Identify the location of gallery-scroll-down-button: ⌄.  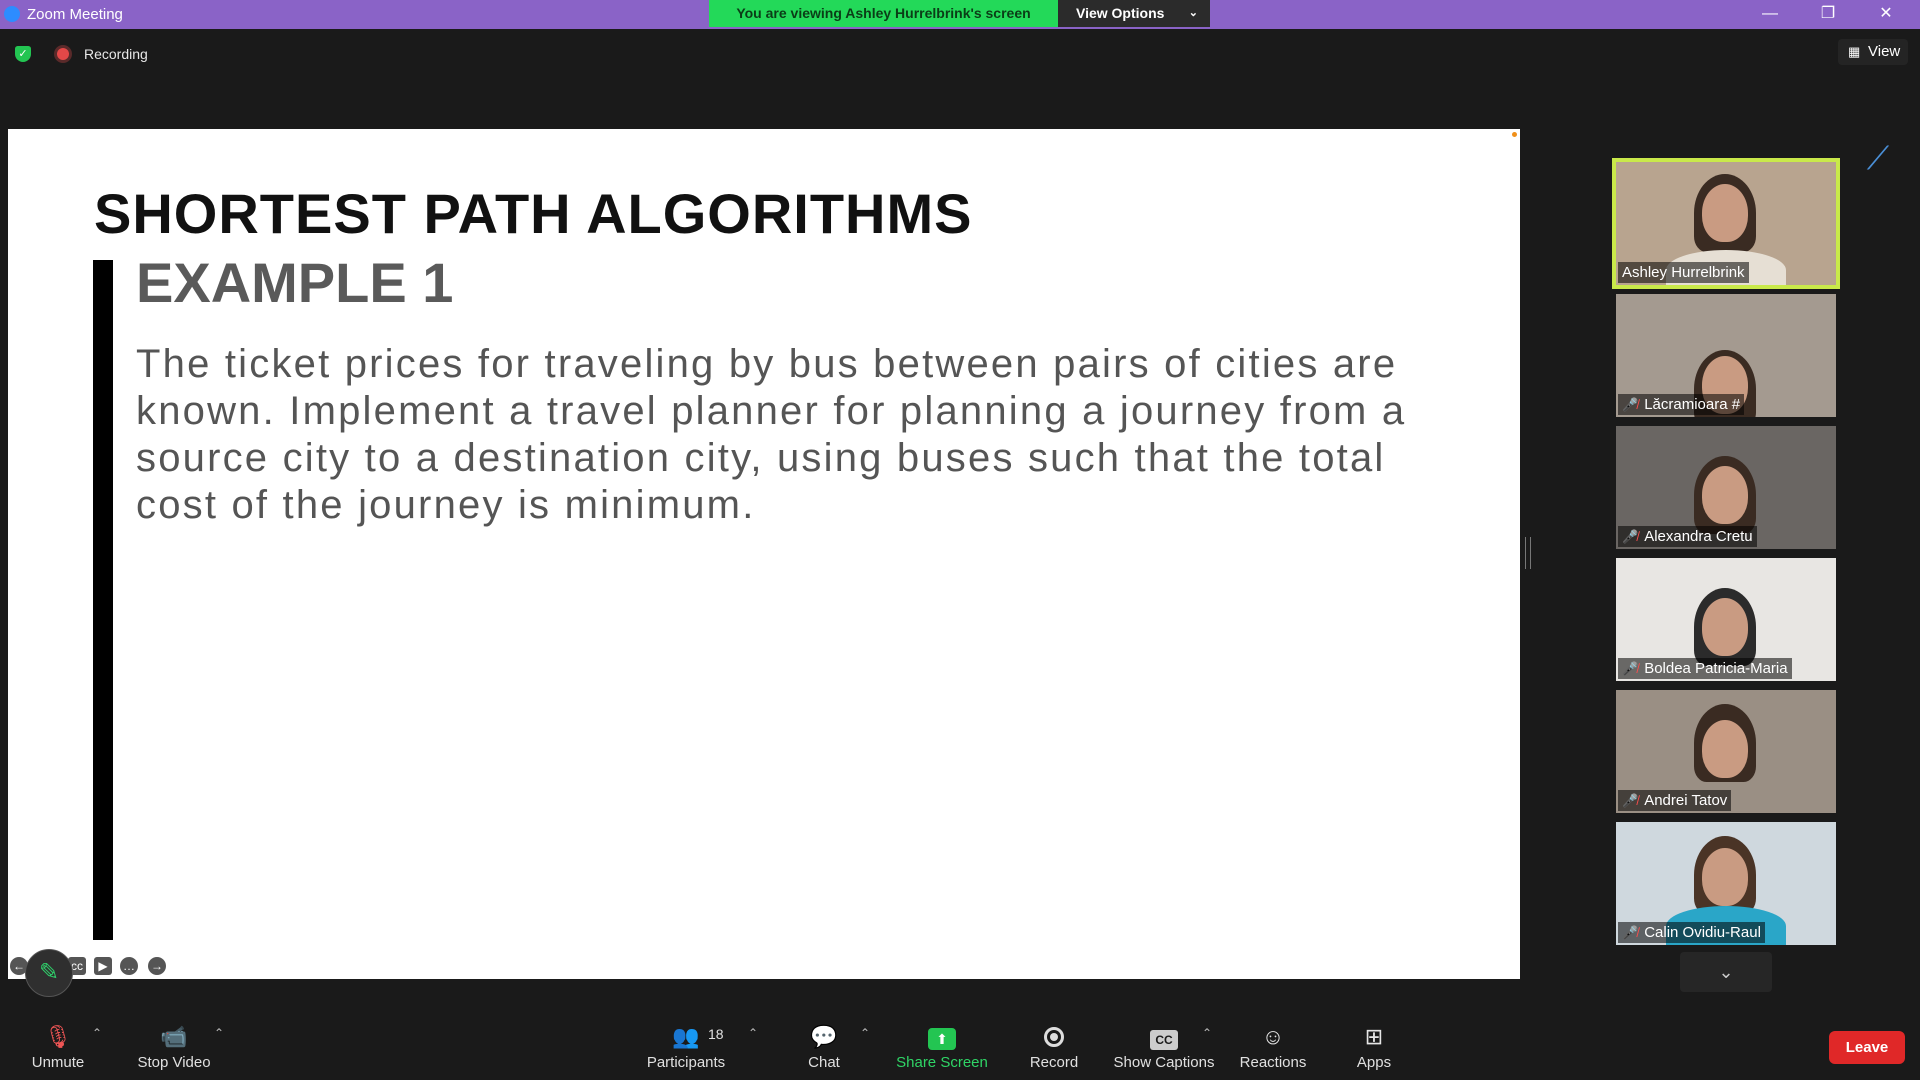
(1726, 972).